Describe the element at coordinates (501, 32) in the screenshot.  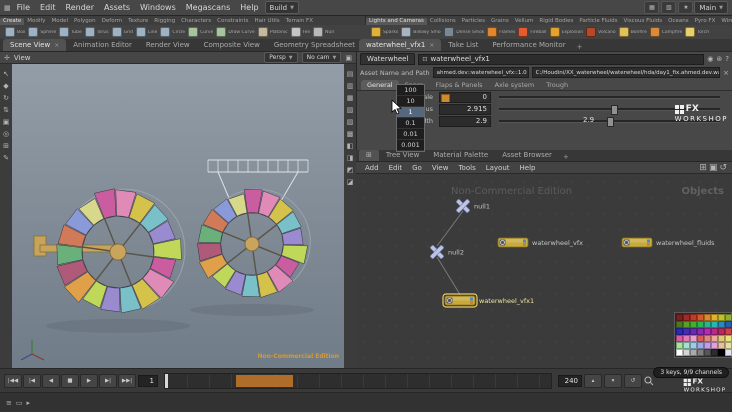
I see `shelf-right-tool-flames: Flames` at that location.